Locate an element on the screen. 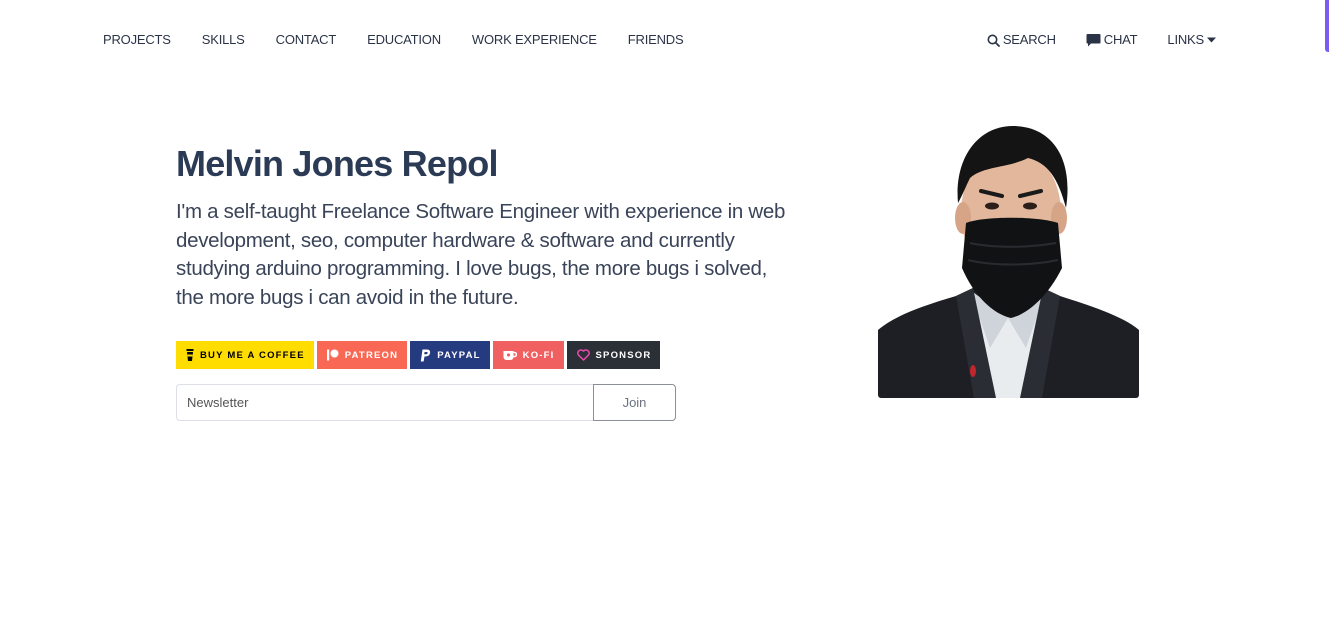  hero-title: Melvin Jones Repol is located at coordinates (337, 163).